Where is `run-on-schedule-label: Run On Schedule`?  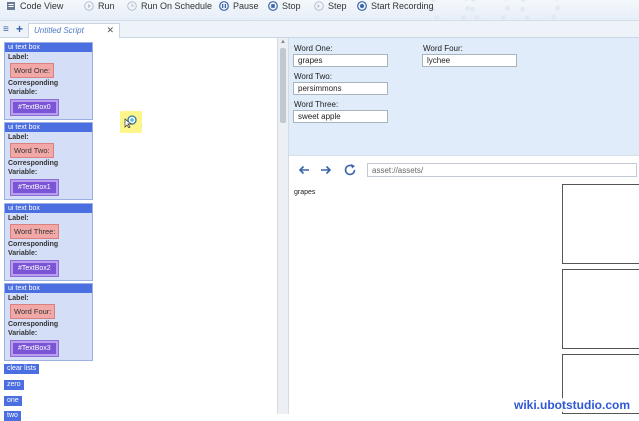 run-on-schedule-label: Run On Schedule is located at coordinates (177, 5).